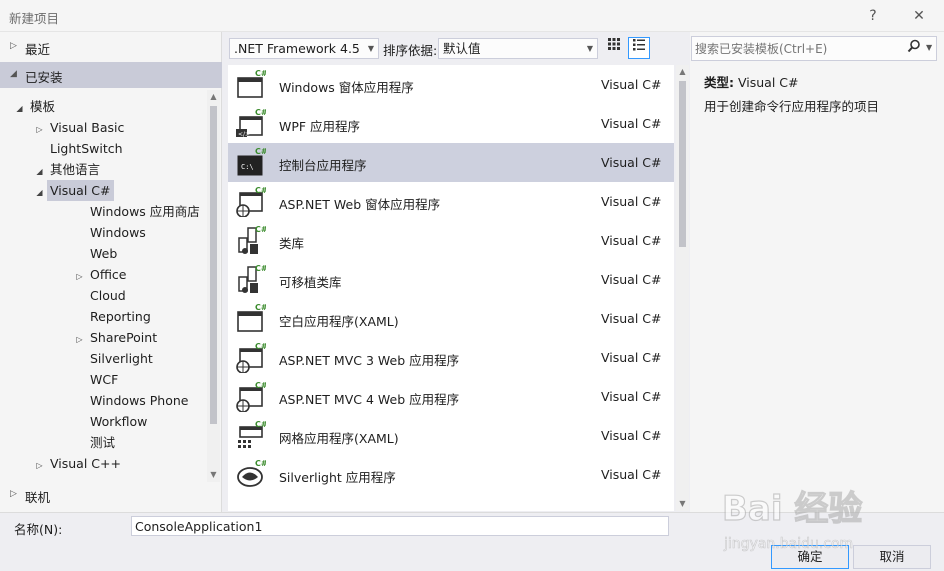 The width and height of the screenshot is (944, 571). I want to click on name-label: 名称(N):, so click(38, 529).